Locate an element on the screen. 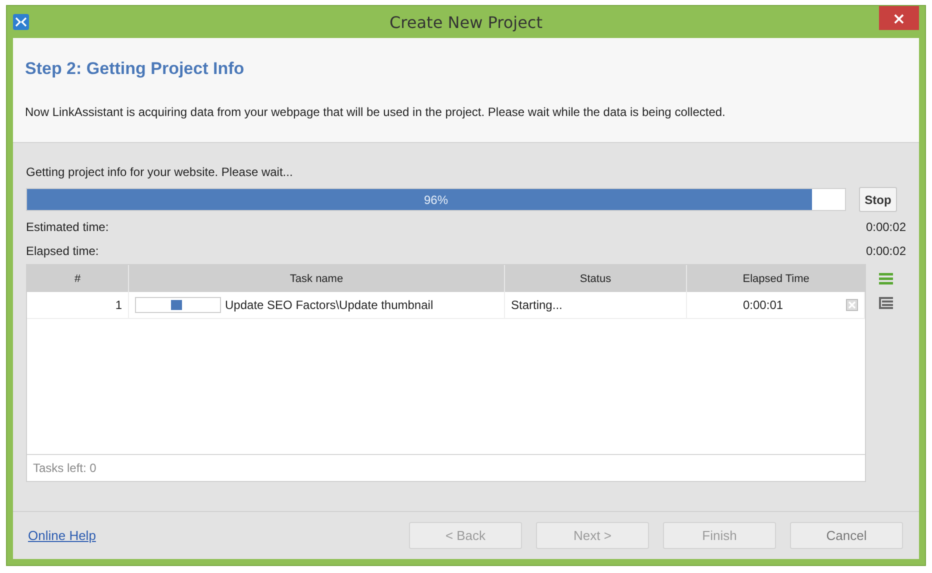  column-header: Task name is located at coordinates (317, 278).